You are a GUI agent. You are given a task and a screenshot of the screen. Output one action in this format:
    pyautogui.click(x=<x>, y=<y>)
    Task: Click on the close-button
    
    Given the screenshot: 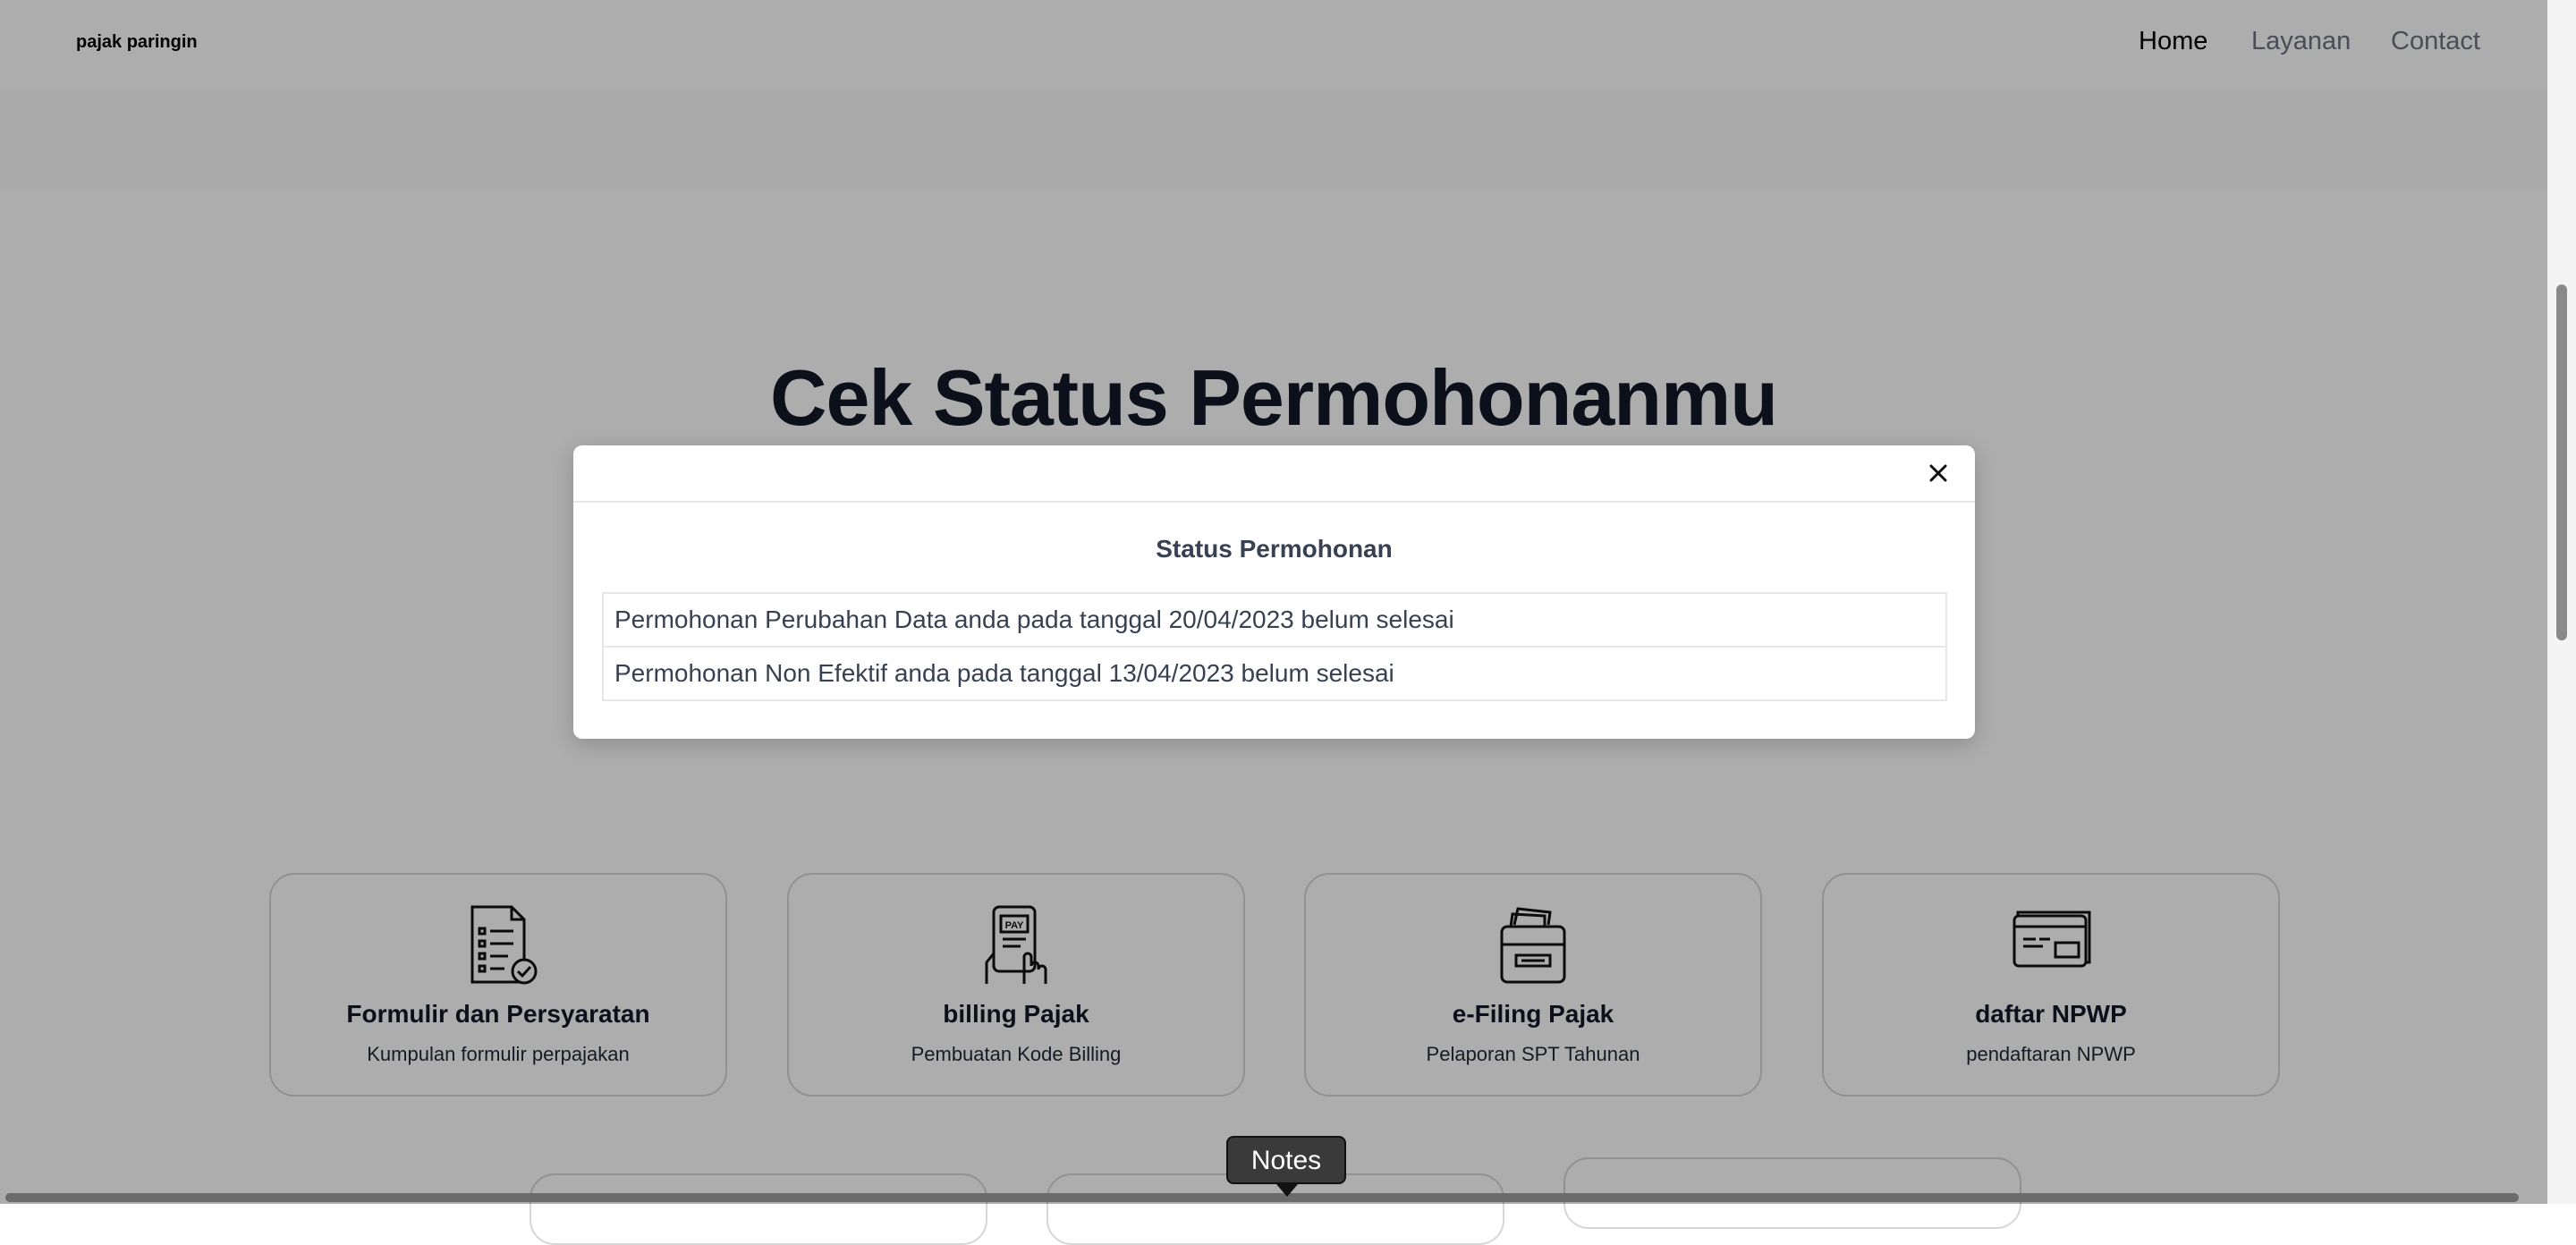 What is the action you would take?
    pyautogui.click(x=1938, y=473)
    